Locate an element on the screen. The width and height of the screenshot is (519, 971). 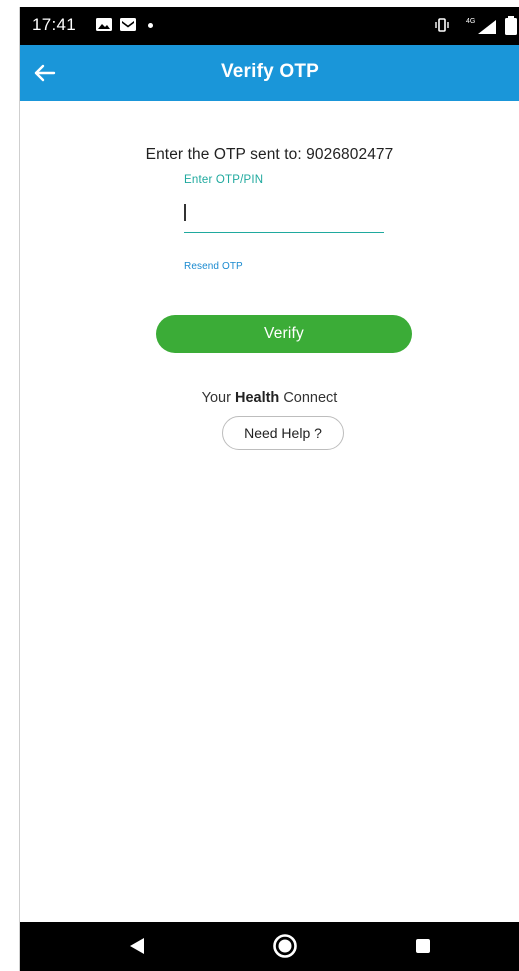
svg-text: 4G is located at coordinates (470, 21).